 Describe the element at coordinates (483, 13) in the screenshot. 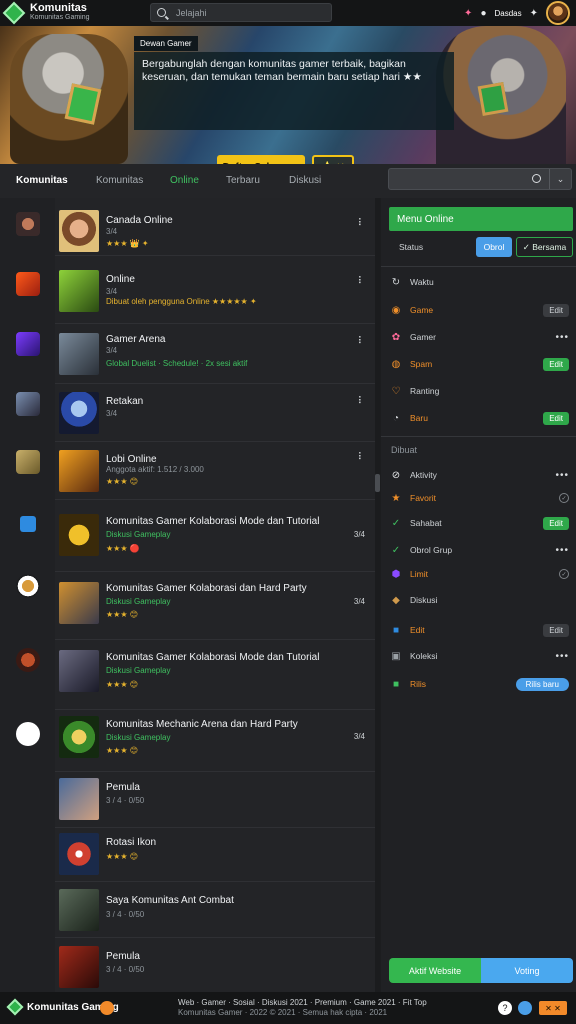

I see `bell-icon: ●` at that location.